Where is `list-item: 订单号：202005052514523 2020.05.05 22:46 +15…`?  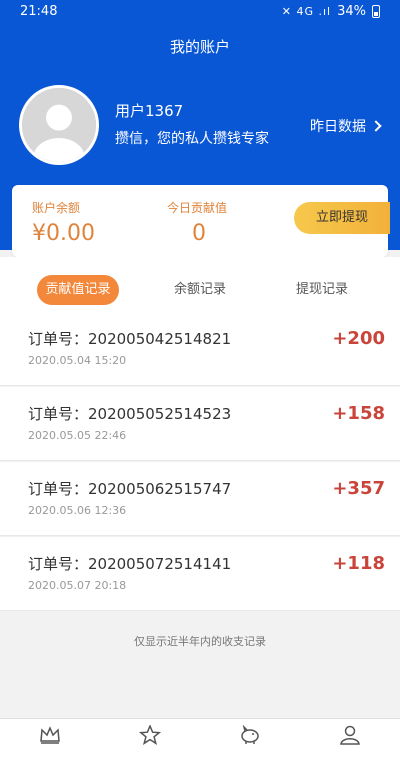 list-item: 订单号：202005052514523 2020.05.05 22:46 +15… is located at coordinates (200, 424).